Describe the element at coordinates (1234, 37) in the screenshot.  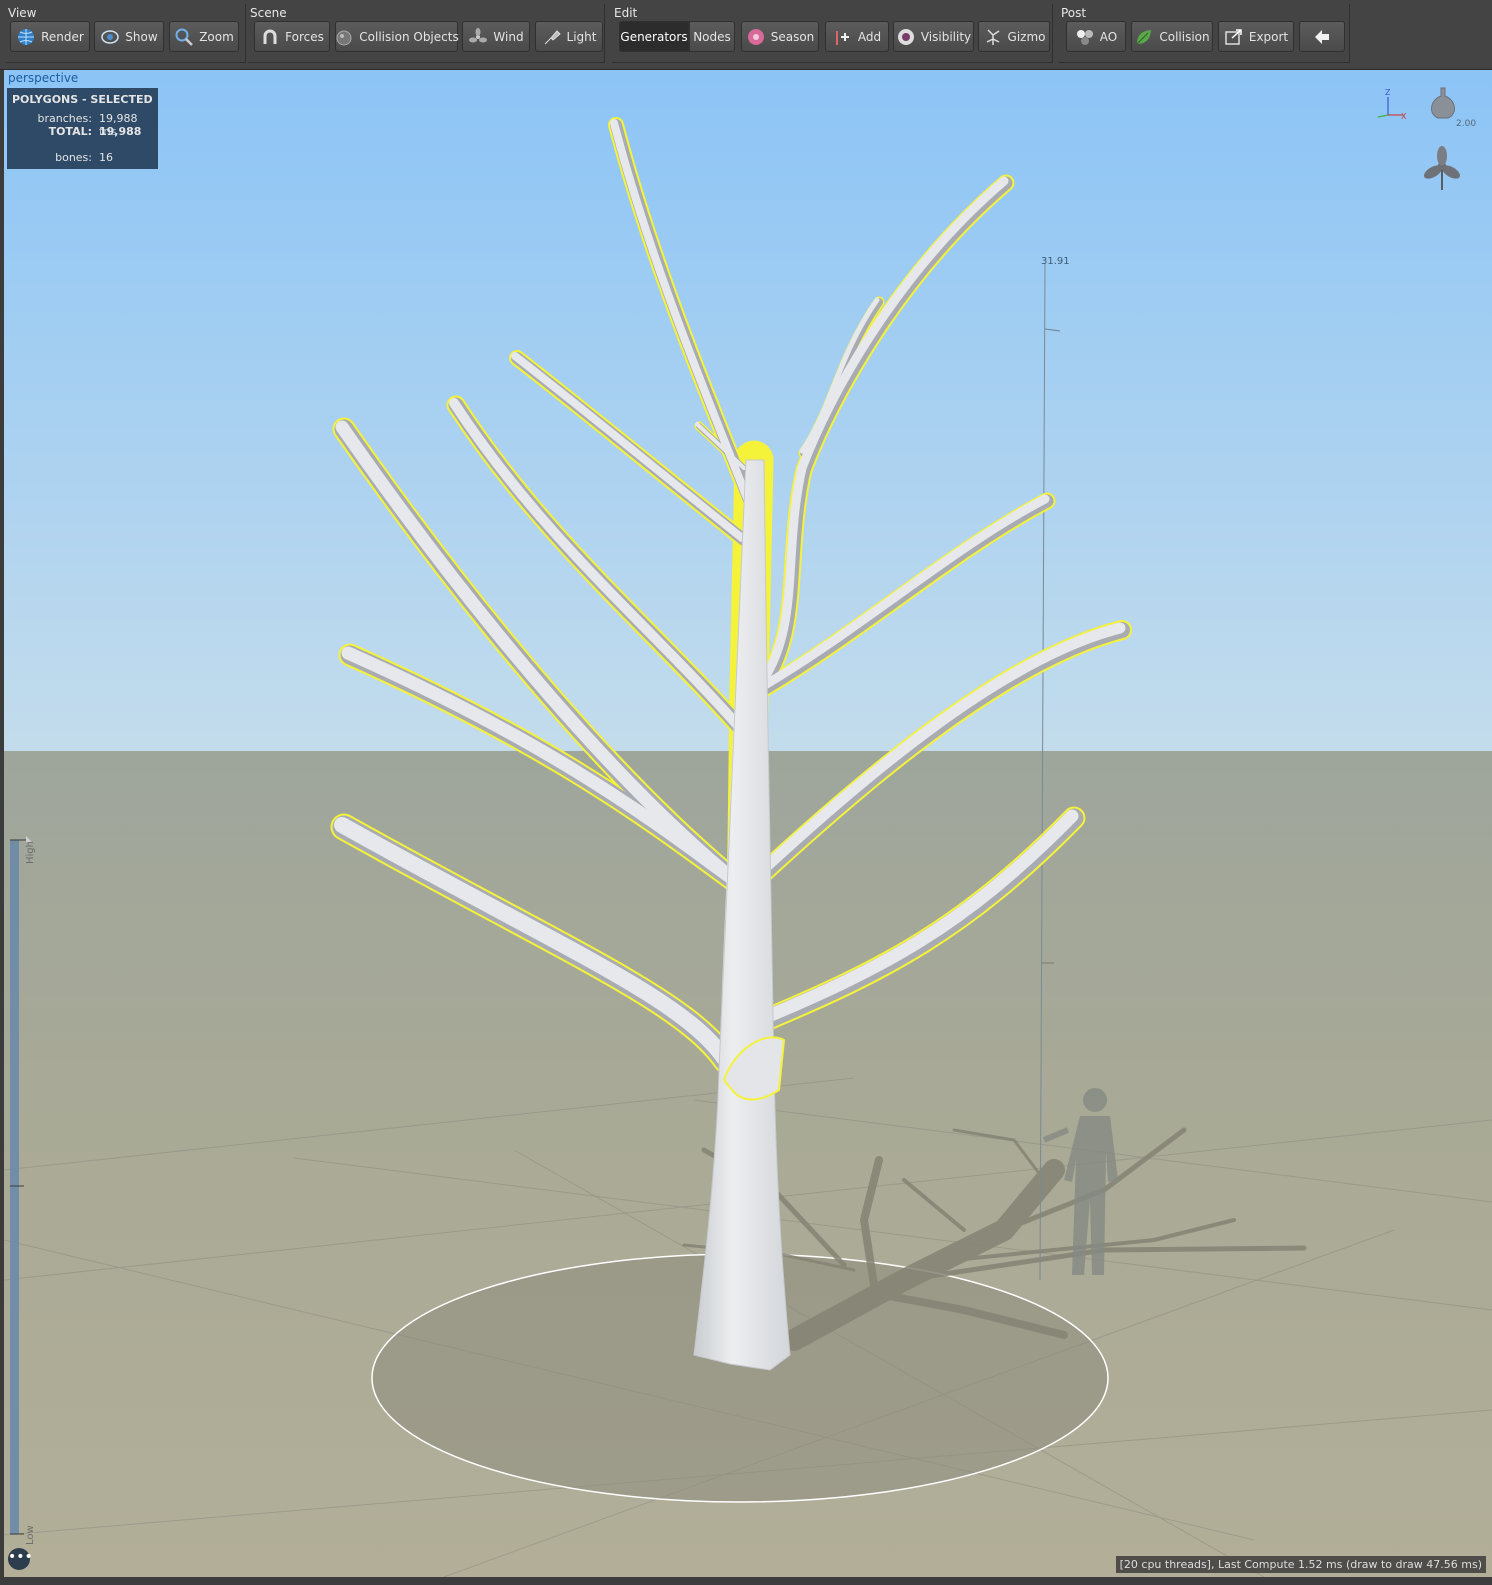
I see `export-icon` at that location.